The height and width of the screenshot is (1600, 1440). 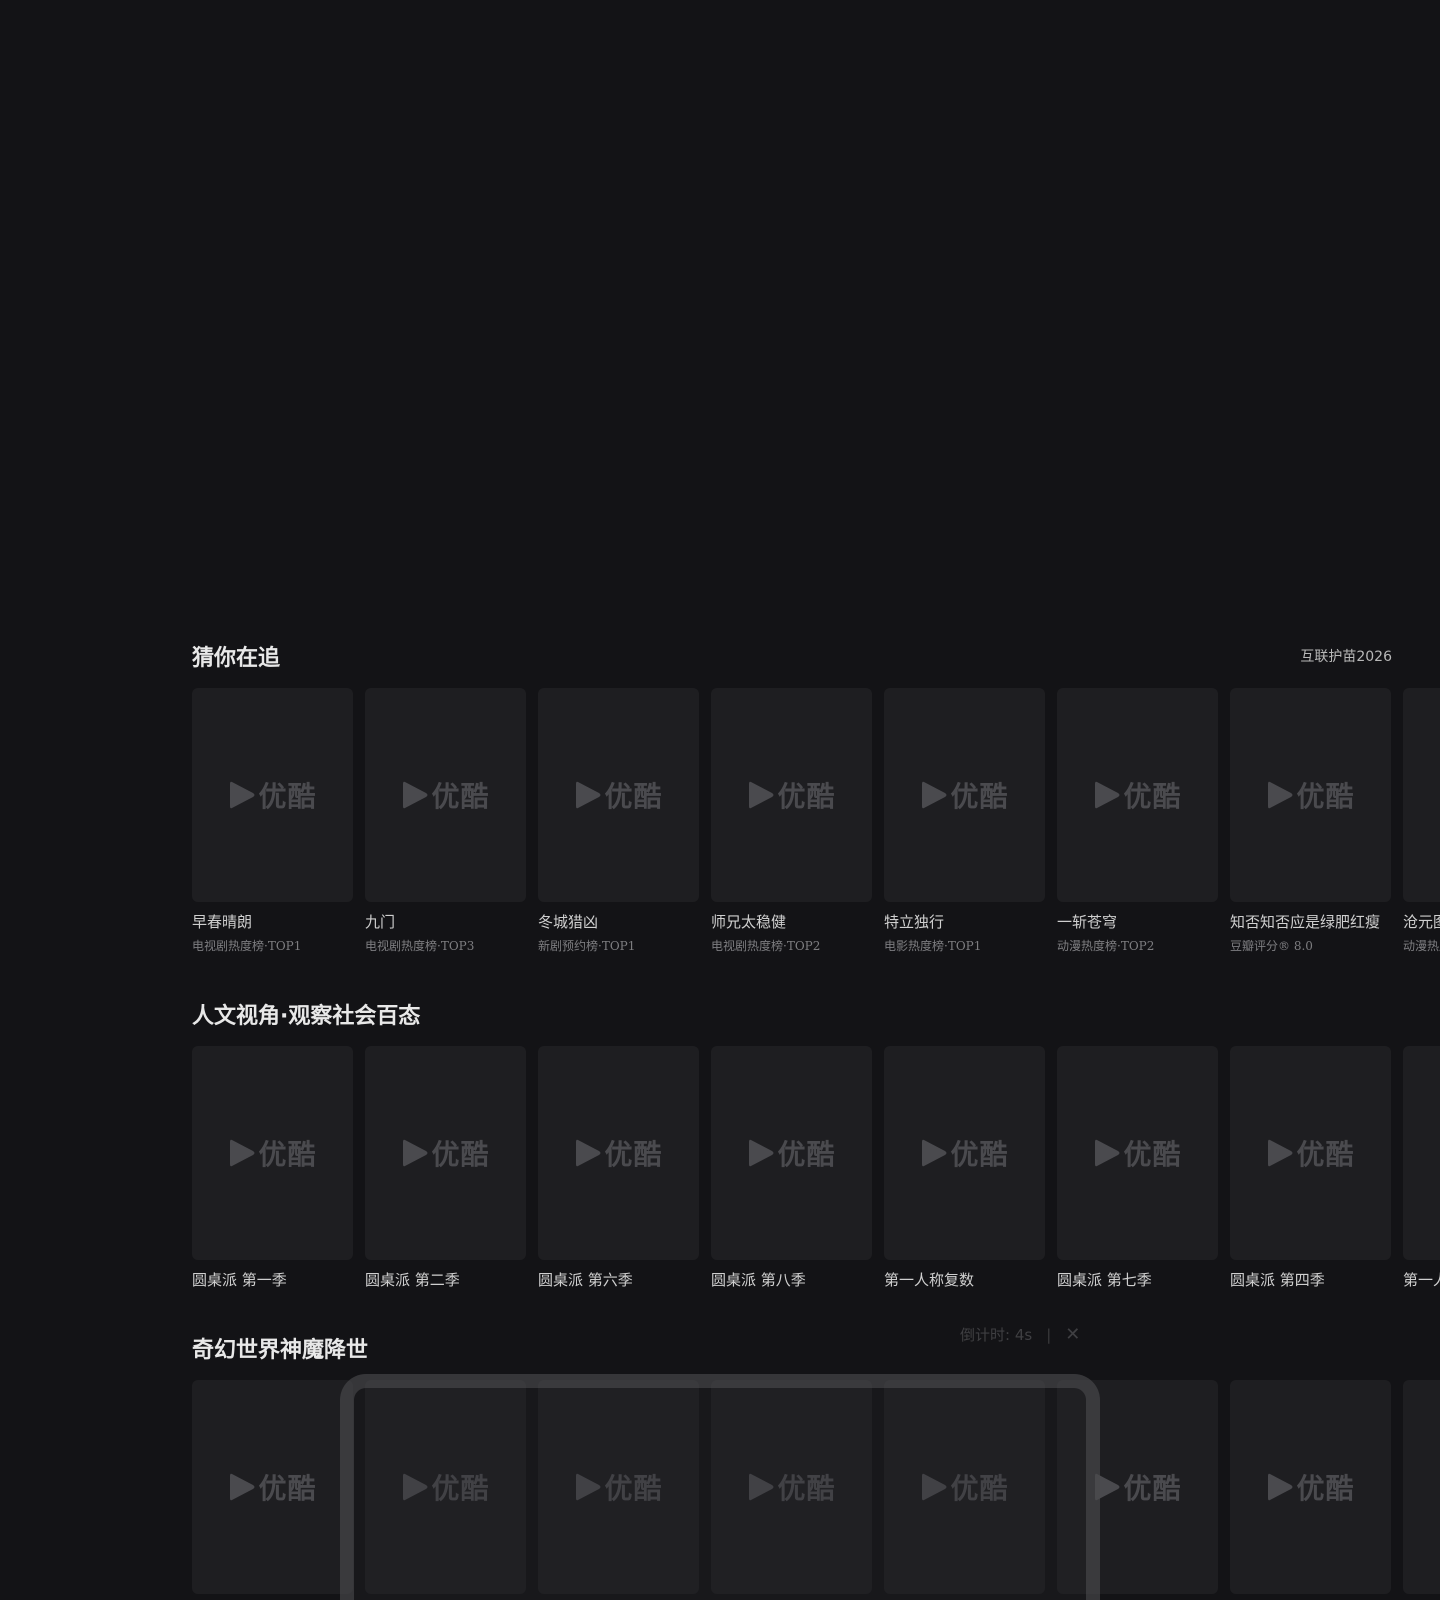 I want to click on video-card: 优酷 圆桌派 第四季, so click(x=1310, y=1168).